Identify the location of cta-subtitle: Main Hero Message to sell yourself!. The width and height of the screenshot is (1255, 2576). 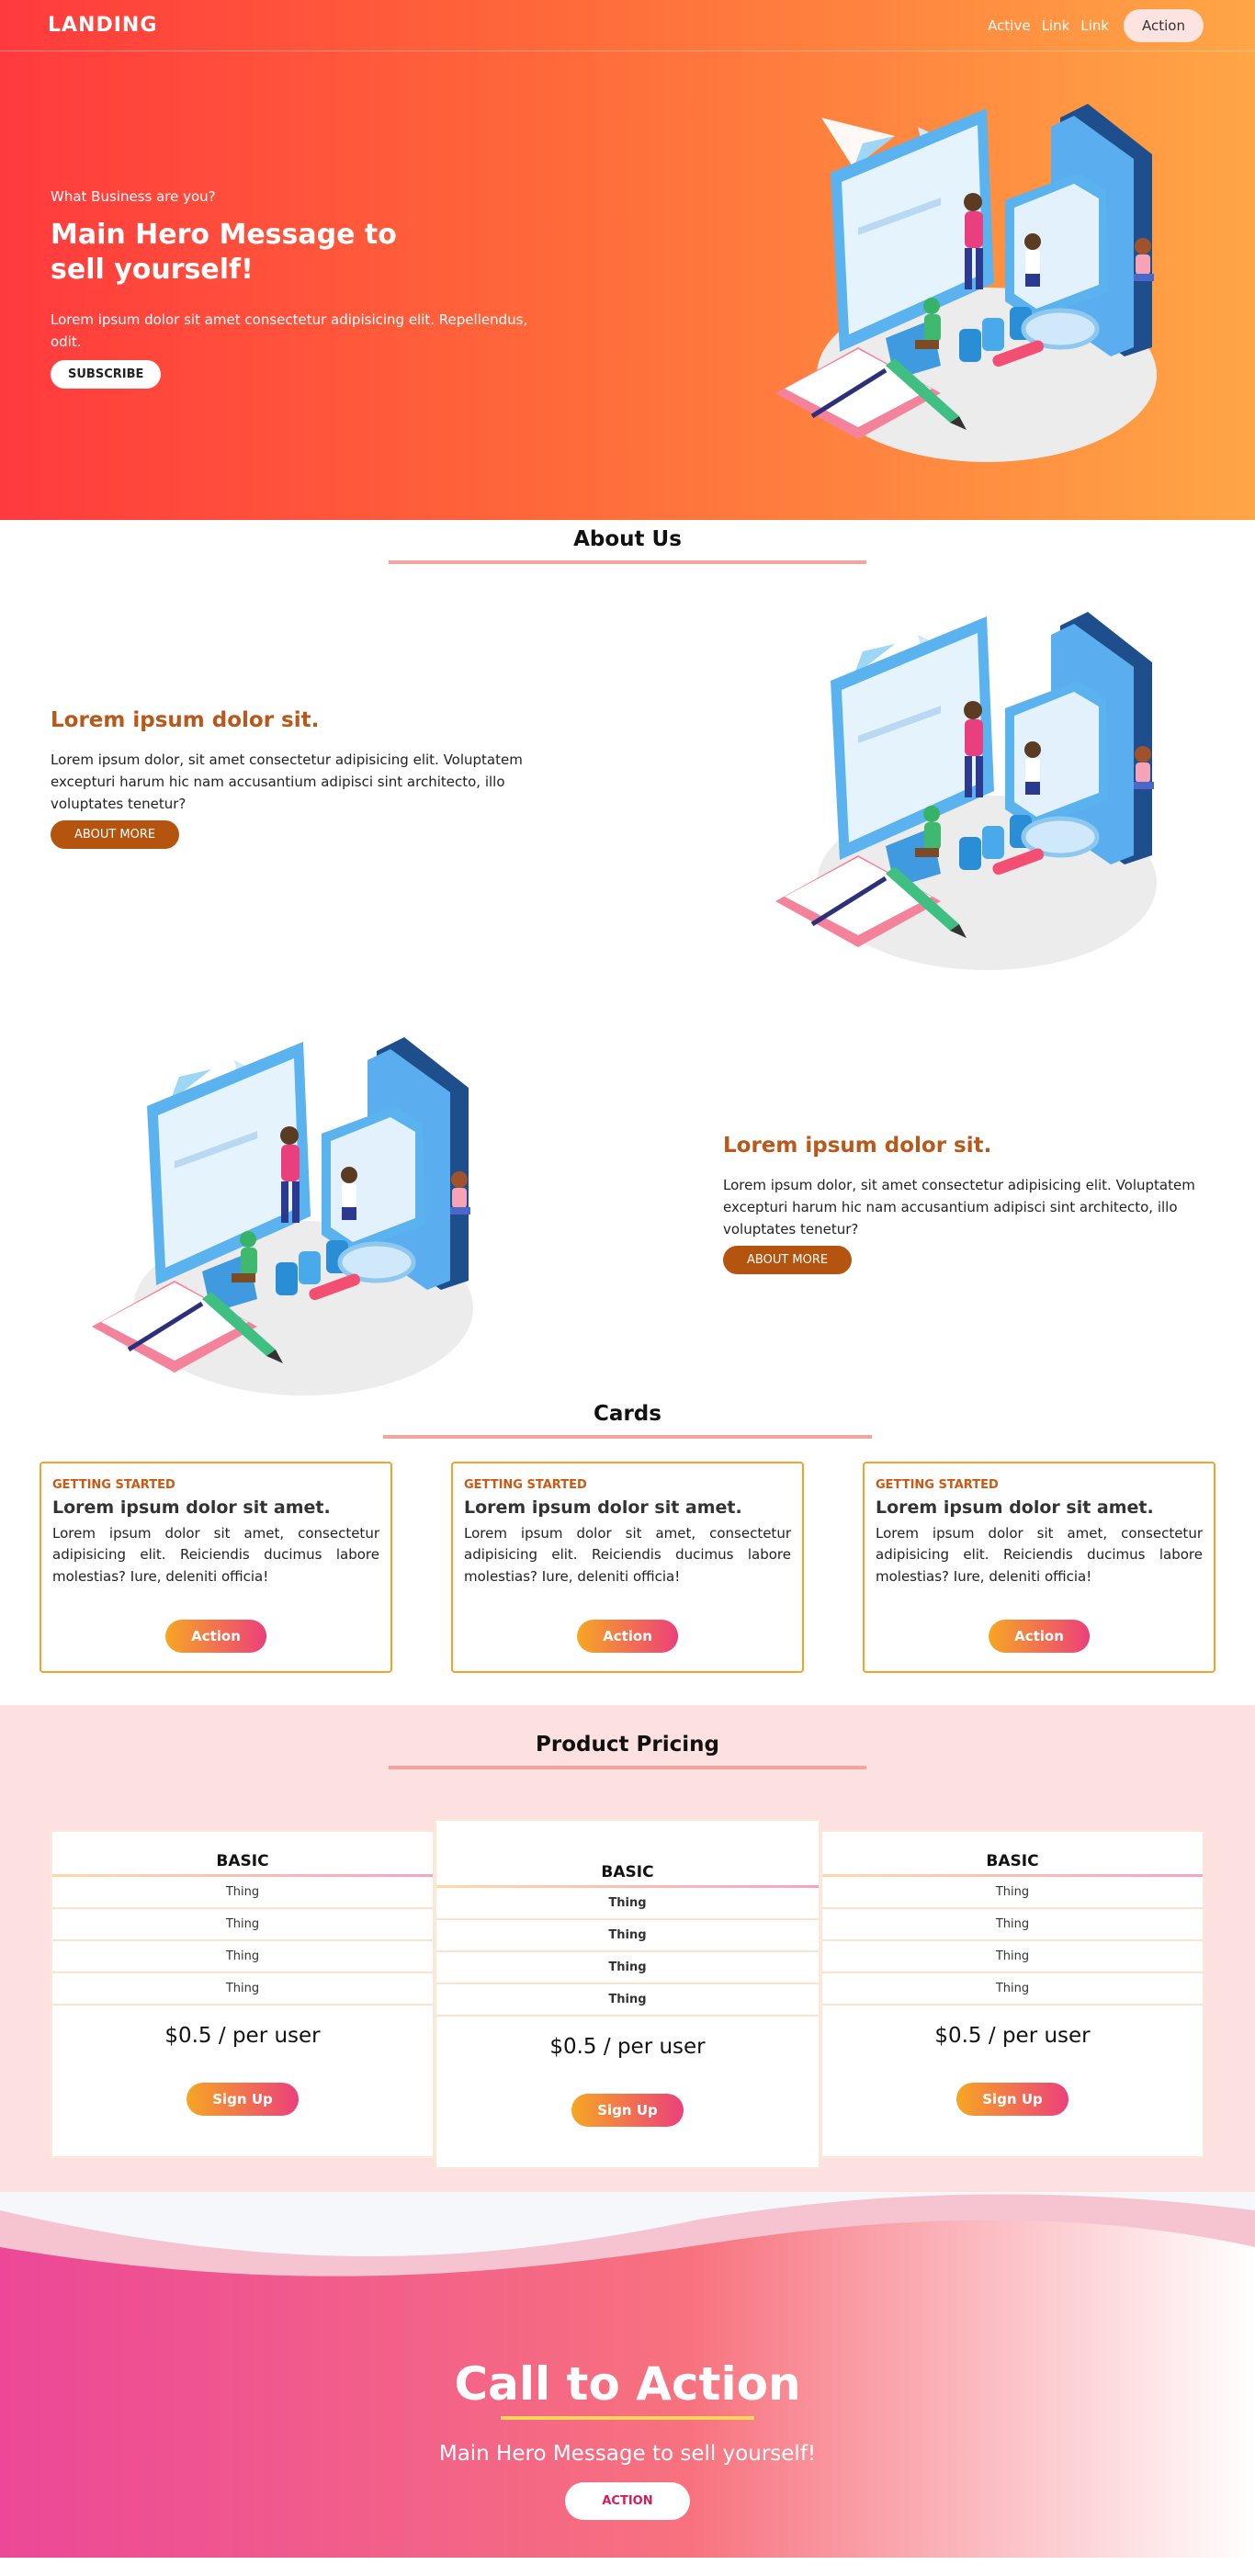
(627, 2454).